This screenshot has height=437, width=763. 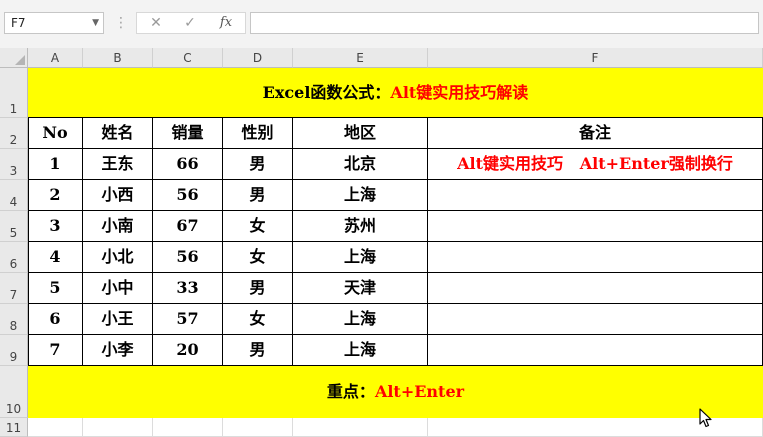 What do you see at coordinates (14, 392) in the screenshot?
I see `row-header-10: 10` at bounding box center [14, 392].